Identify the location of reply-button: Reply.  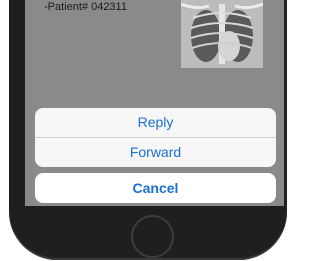
(155, 122).